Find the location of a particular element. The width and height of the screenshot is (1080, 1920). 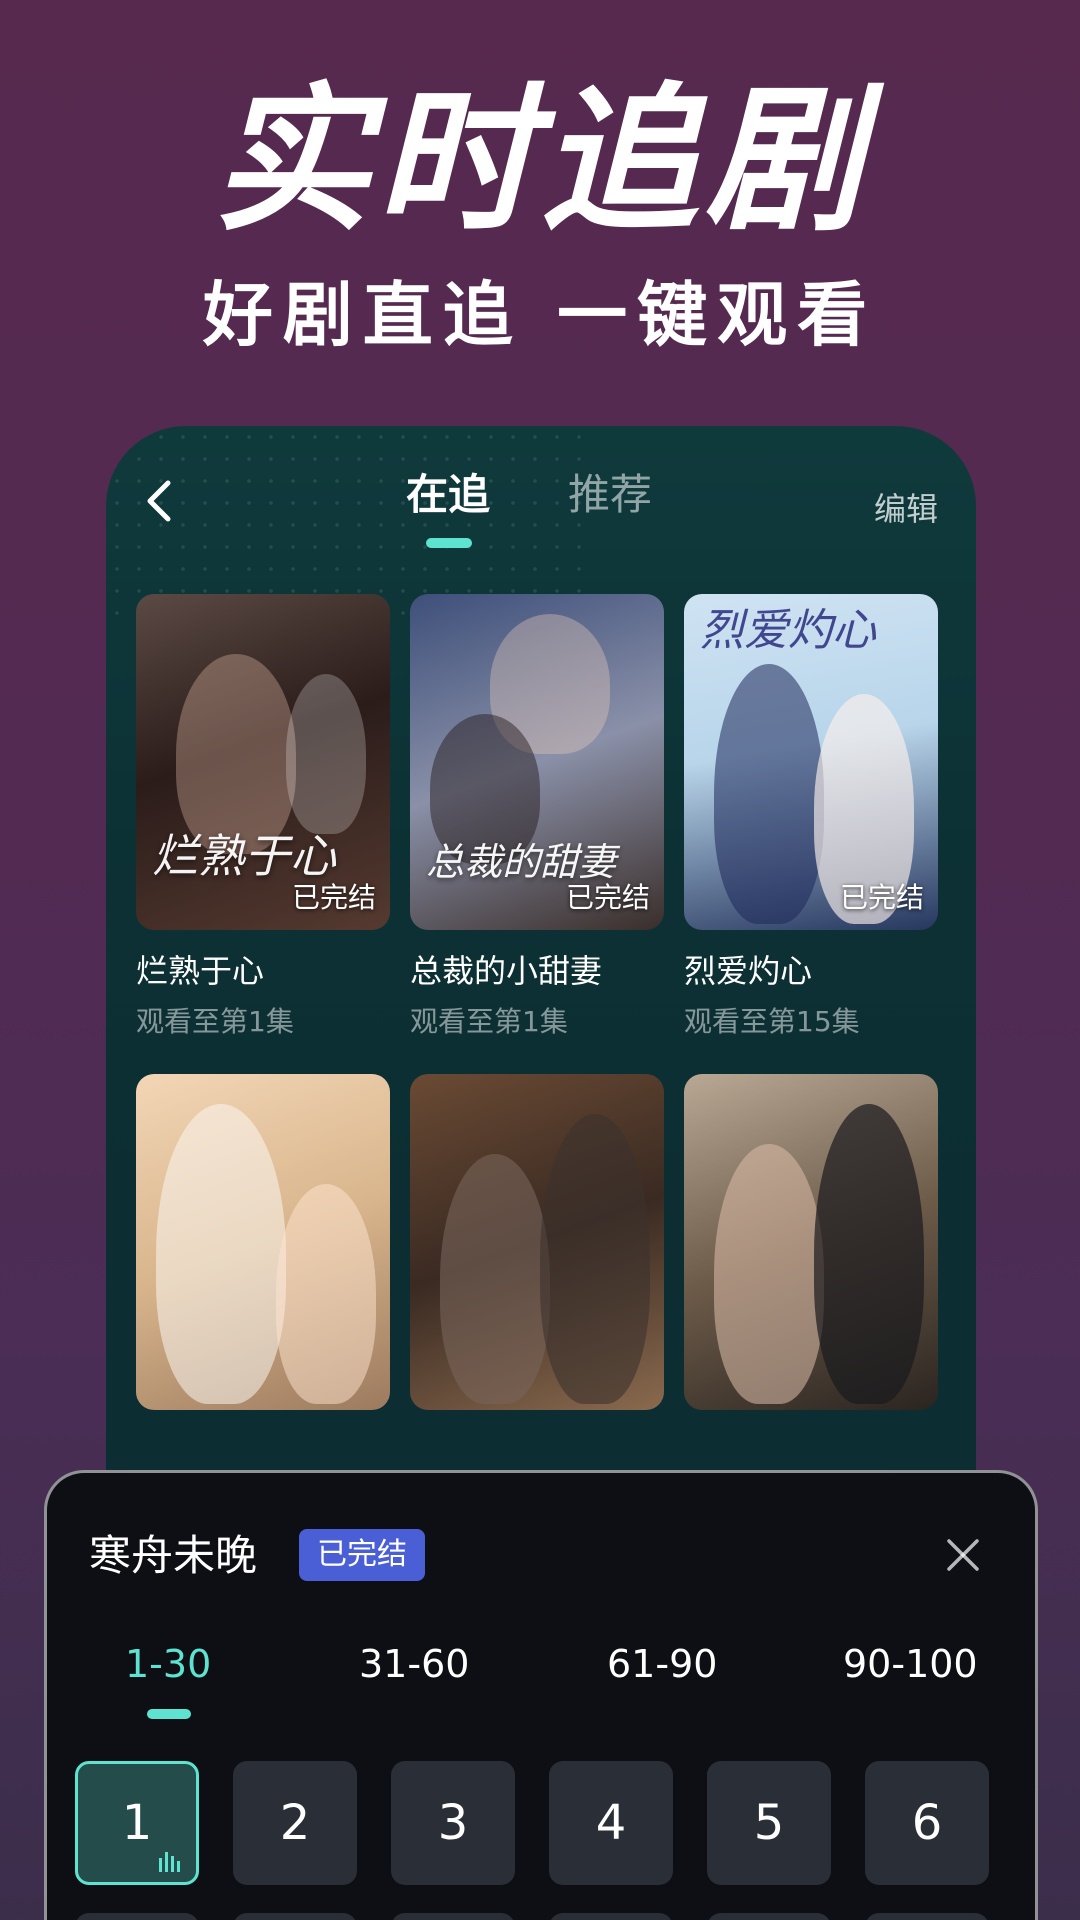

episode-number: 3 is located at coordinates (453, 1823).